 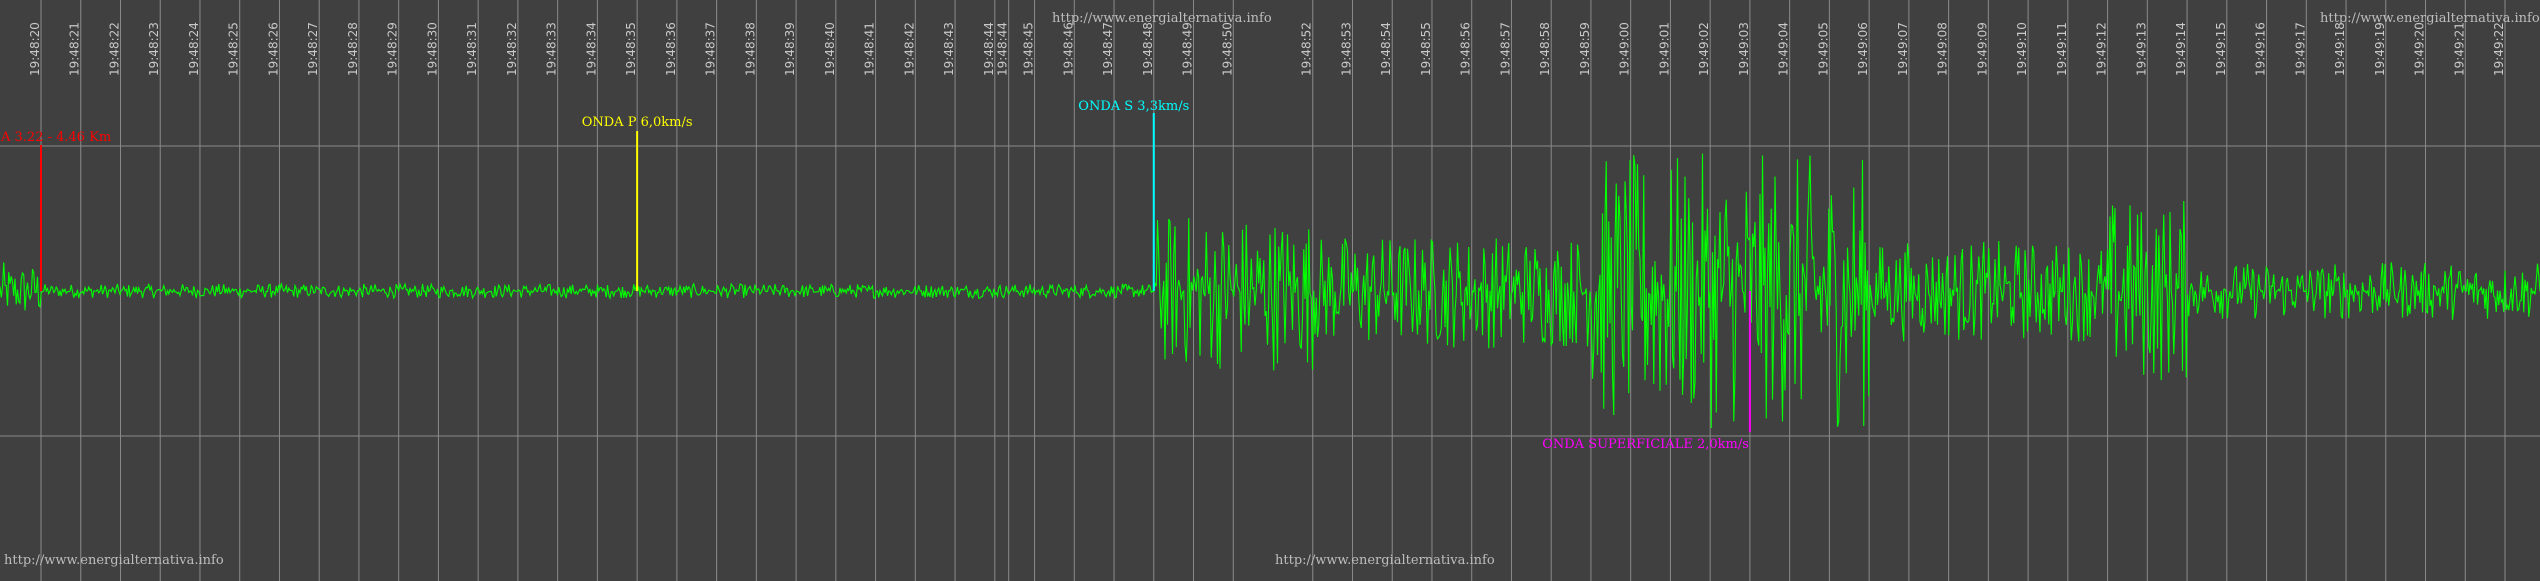 What do you see at coordinates (1982, 49) in the screenshot?
I see `time-tick-label: 19:49:09` at bounding box center [1982, 49].